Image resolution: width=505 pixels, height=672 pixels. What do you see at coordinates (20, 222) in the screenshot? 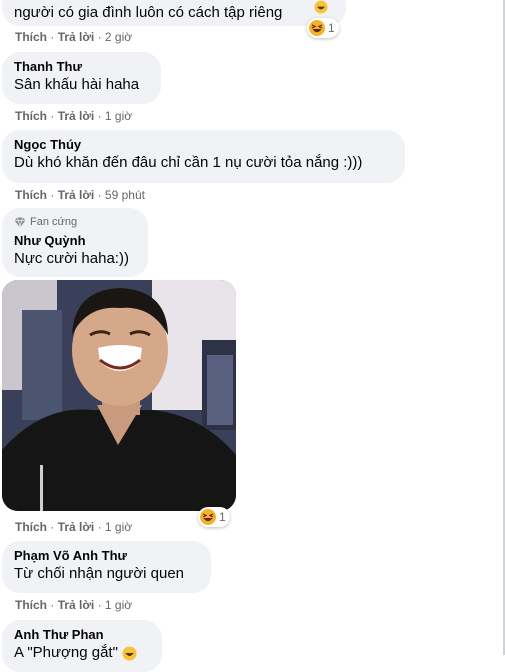
I see `diamond-icon` at bounding box center [20, 222].